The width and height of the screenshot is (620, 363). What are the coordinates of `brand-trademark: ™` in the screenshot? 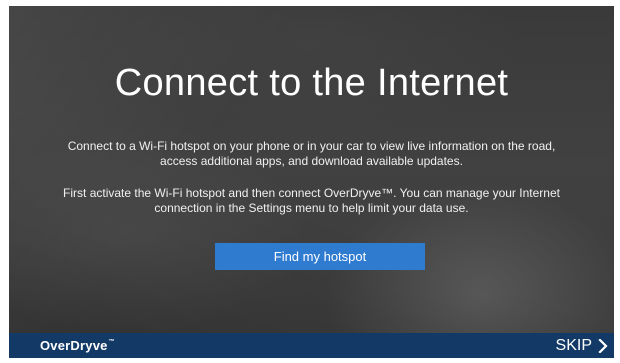 It's located at (111, 342).